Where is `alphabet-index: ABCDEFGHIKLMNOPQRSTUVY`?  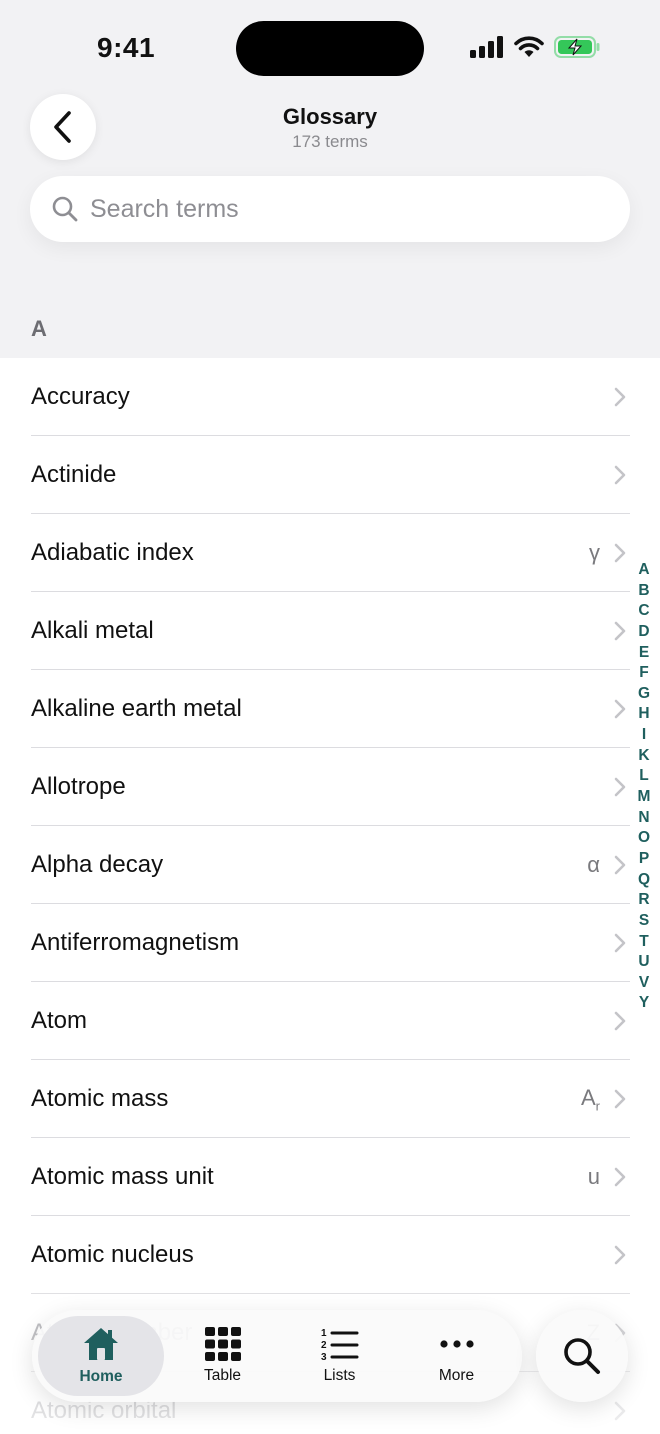 alphabet-index: ABCDEFGHIKLMNOPQRSTUVY is located at coordinates (644, 787).